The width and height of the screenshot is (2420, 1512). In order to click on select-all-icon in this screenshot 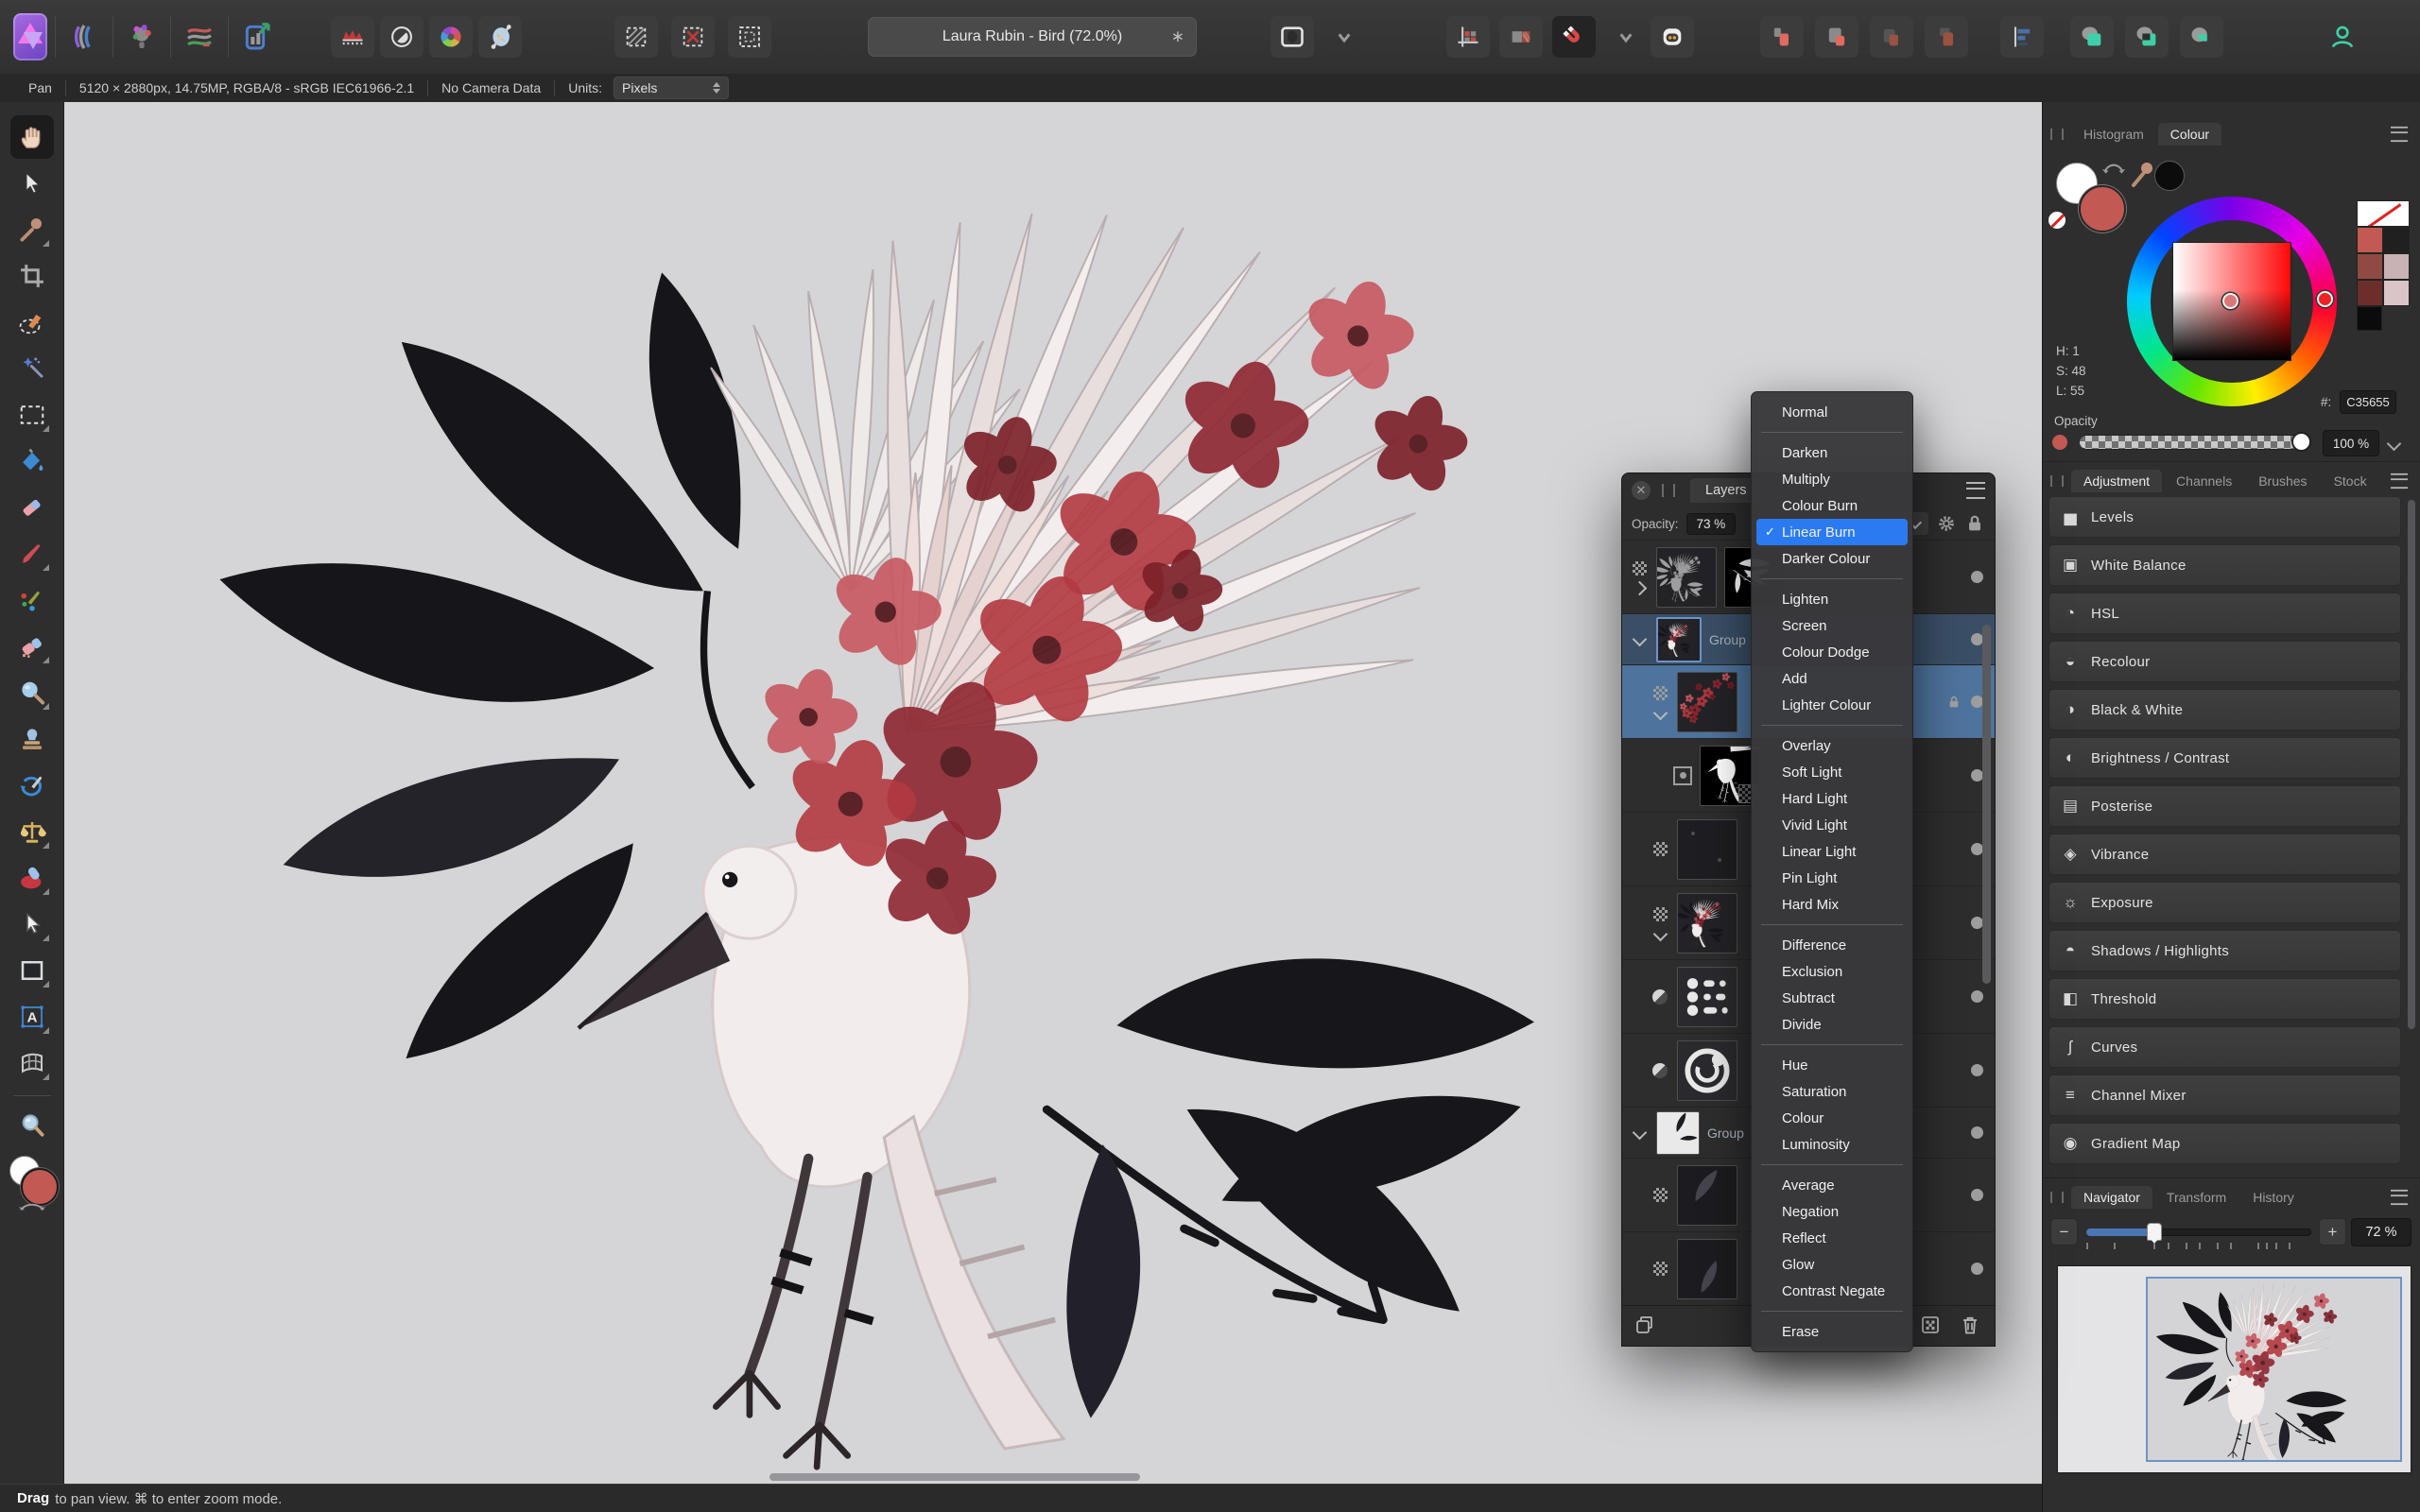, I will do `click(636, 37)`.